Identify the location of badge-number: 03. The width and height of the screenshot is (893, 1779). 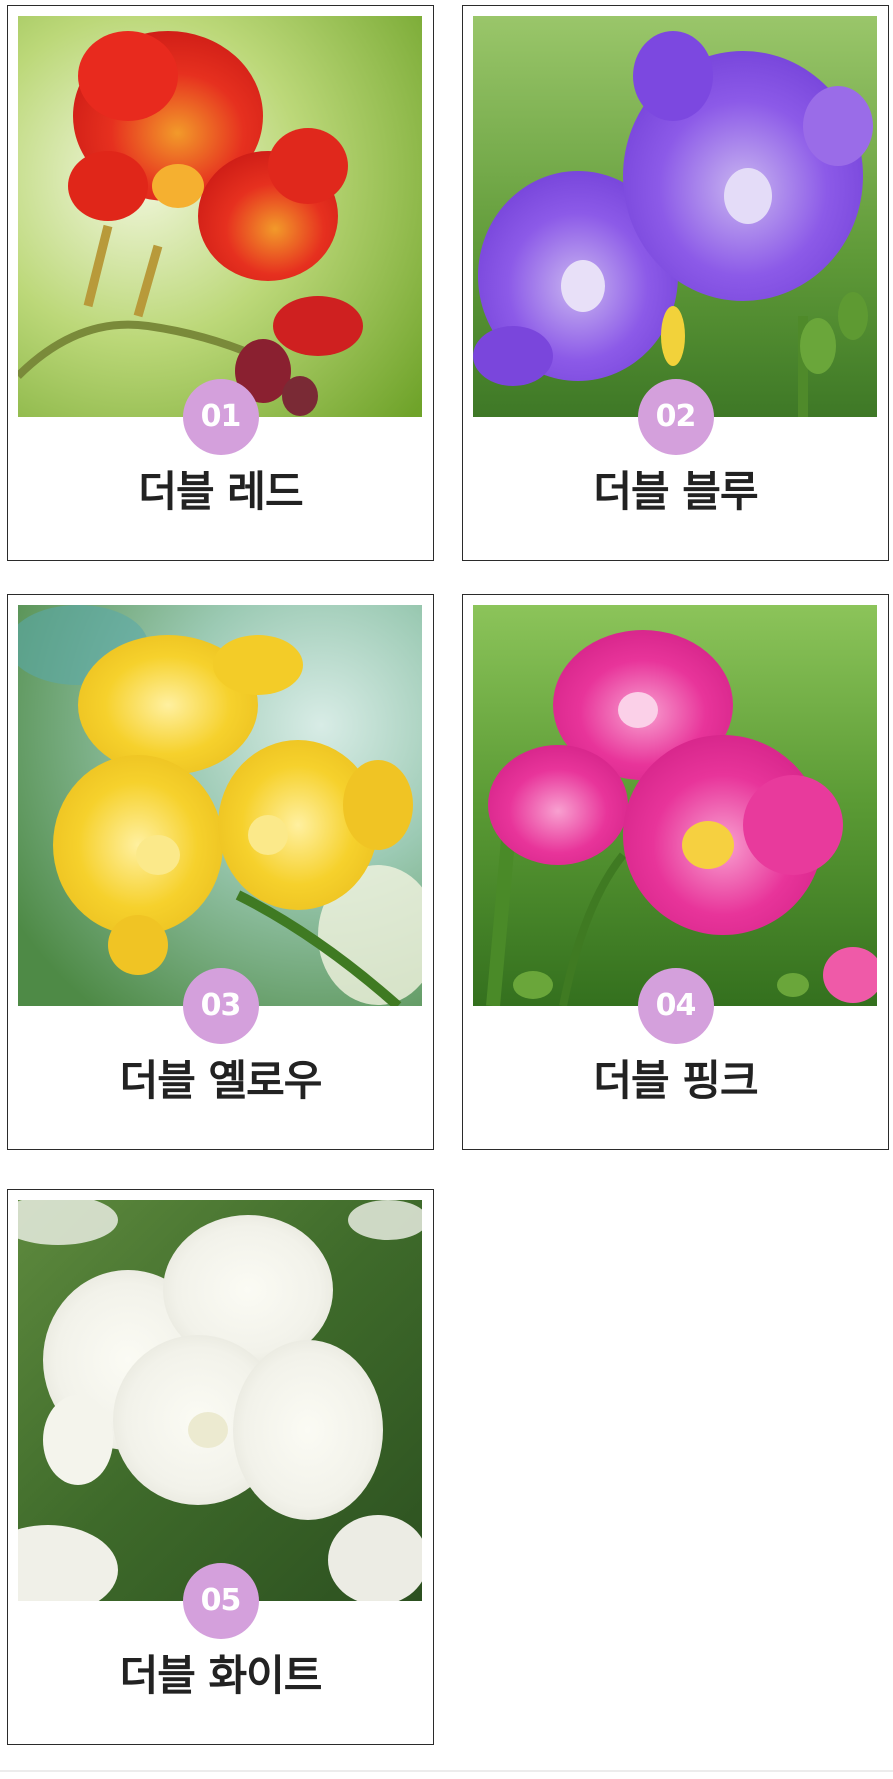
(220, 1006).